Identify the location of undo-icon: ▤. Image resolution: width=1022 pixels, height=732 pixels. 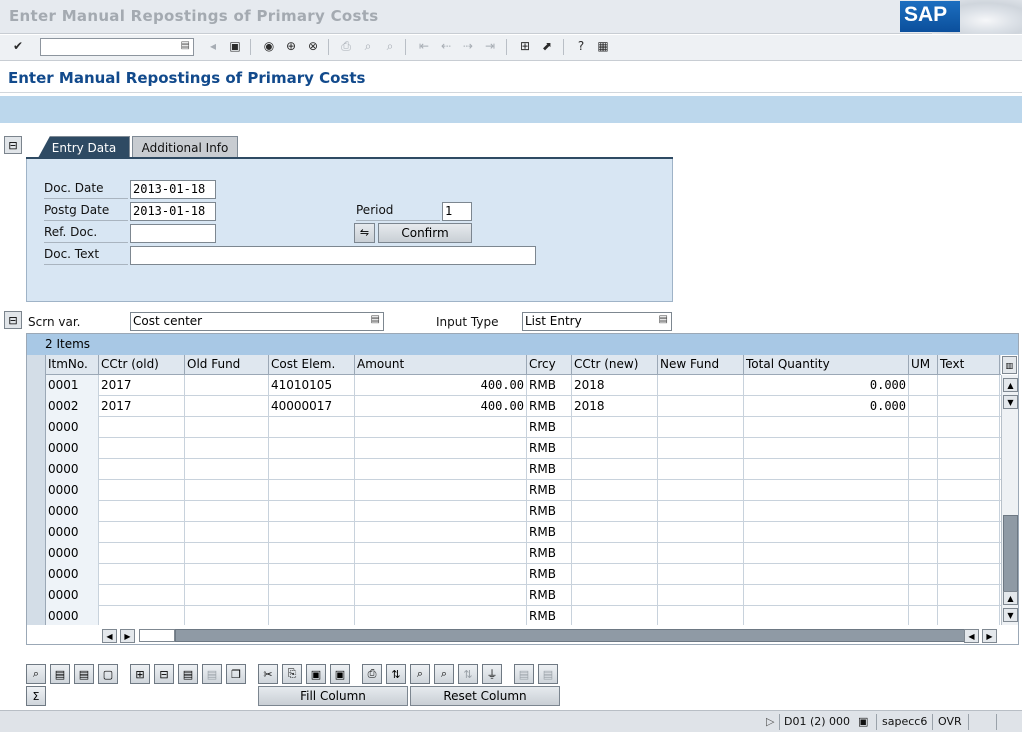
(212, 674).